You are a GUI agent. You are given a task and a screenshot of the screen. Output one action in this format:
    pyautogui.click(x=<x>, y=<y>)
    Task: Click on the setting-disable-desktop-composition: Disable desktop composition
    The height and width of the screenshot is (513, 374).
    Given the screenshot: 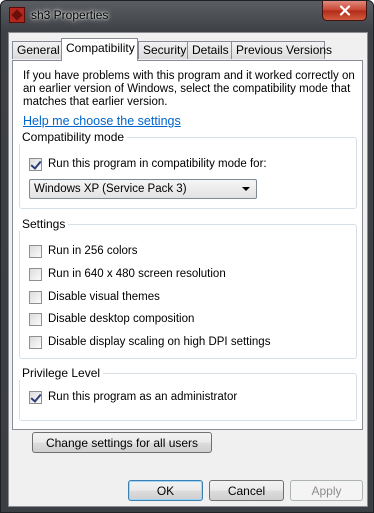 What is the action you would take?
    pyautogui.click(x=111, y=319)
    